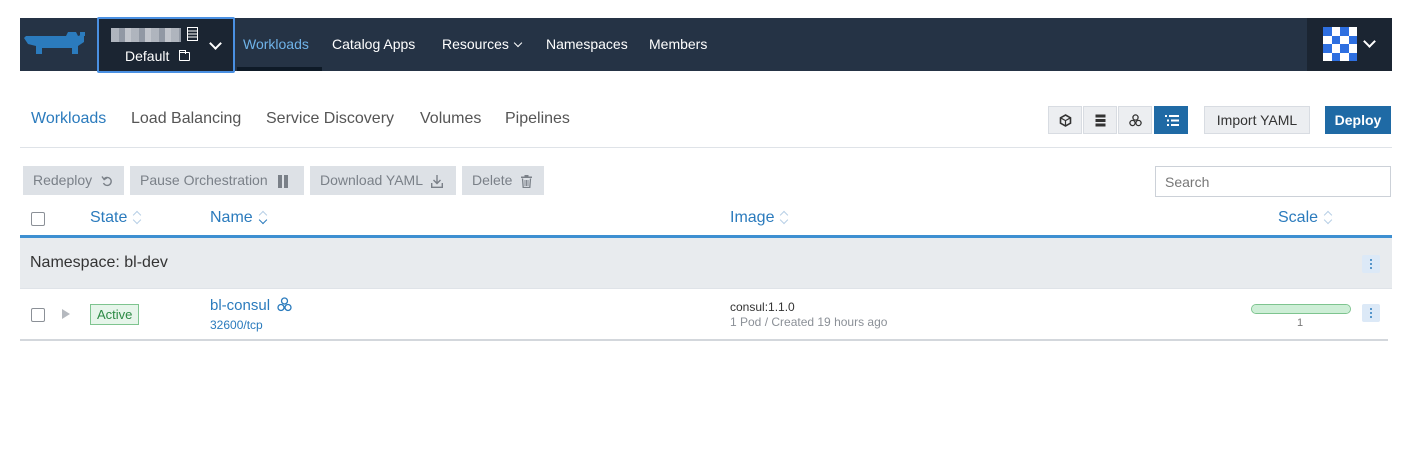 The height and width of the screenshot is (461, 1425). What do you see at coordinates (231, 217) in the screenshot?
I see `column-header-name-label: Name` at bounding box center [231, 217].